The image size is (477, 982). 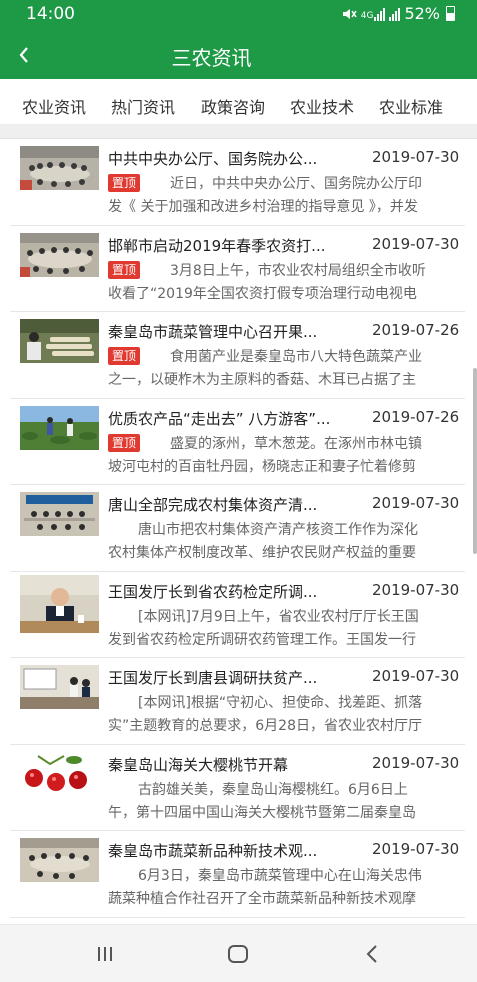 I want to click on tab-agri-news: 农业资讯, so click(x=54, y=106).